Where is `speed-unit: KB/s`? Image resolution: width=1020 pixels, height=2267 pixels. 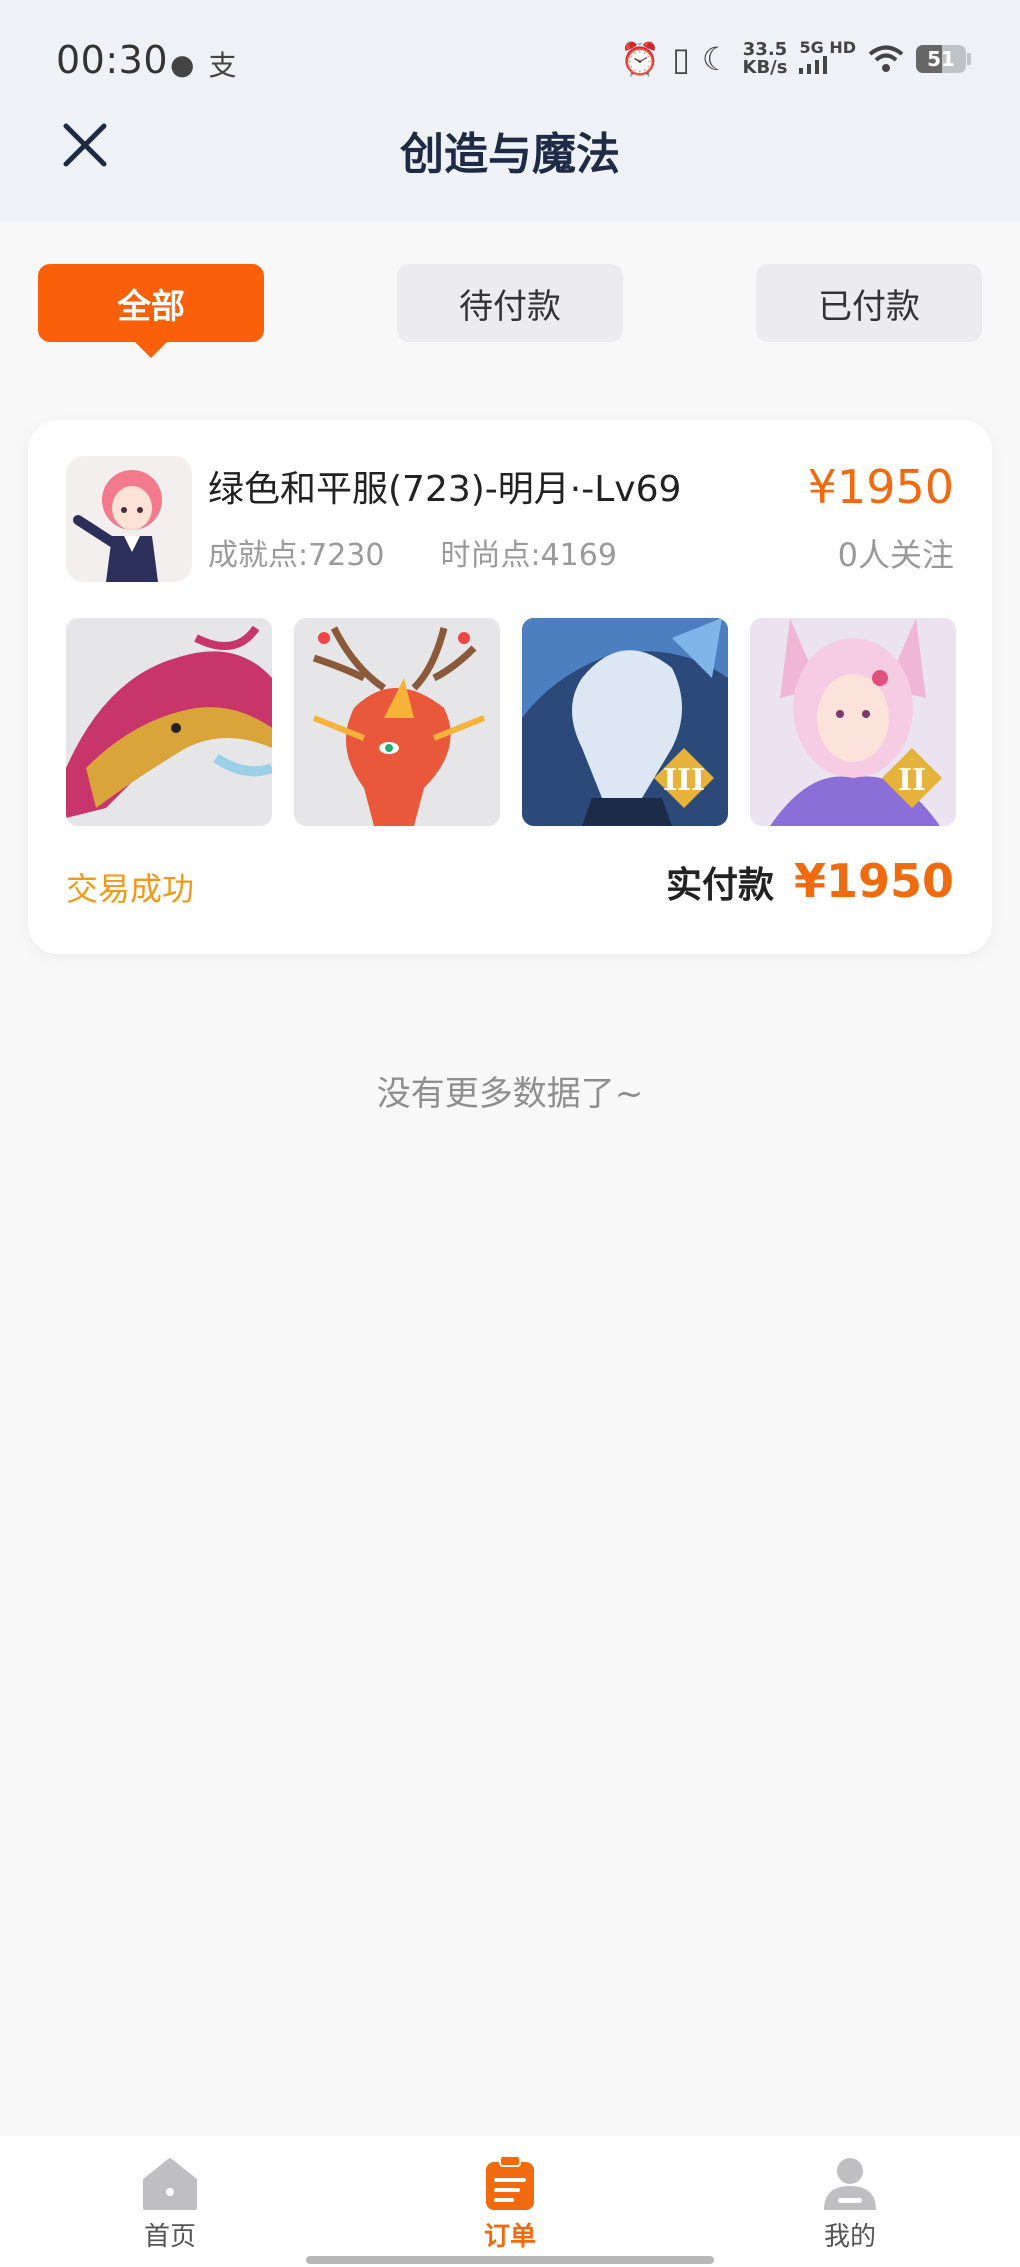
speed-unit: KB/s is located at coordinates (765, 67).